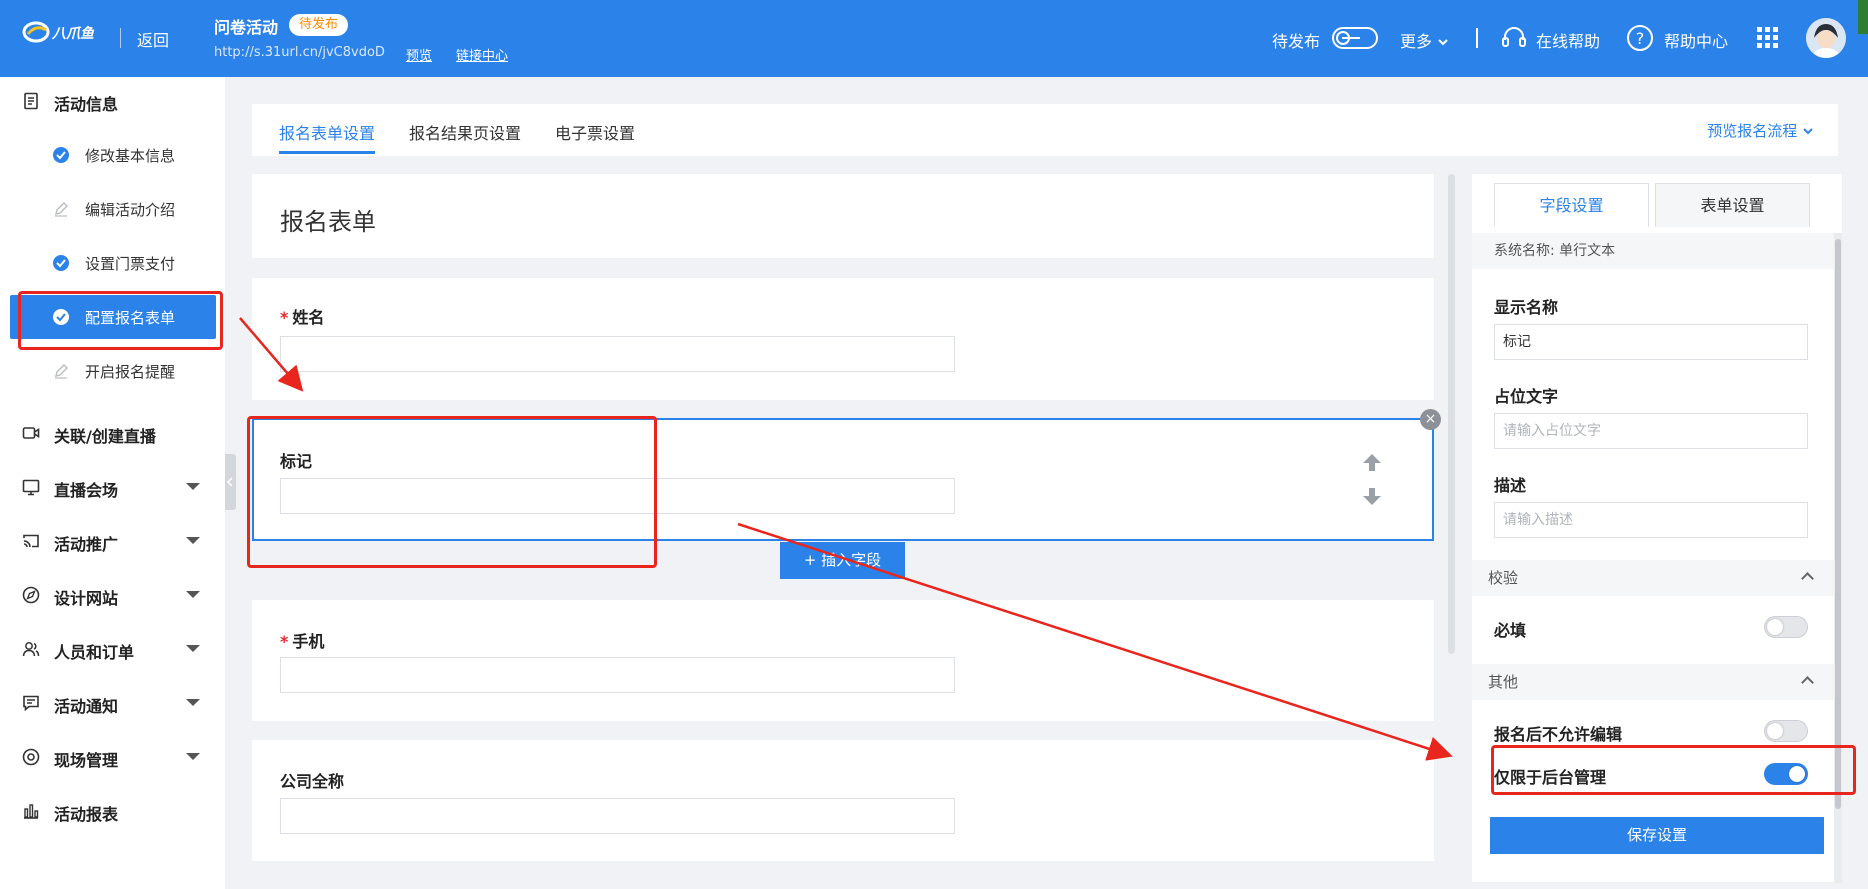  Describe the element at coordinates (1786, 731) in the screenshot. I see `no-edit-switch` at that location.